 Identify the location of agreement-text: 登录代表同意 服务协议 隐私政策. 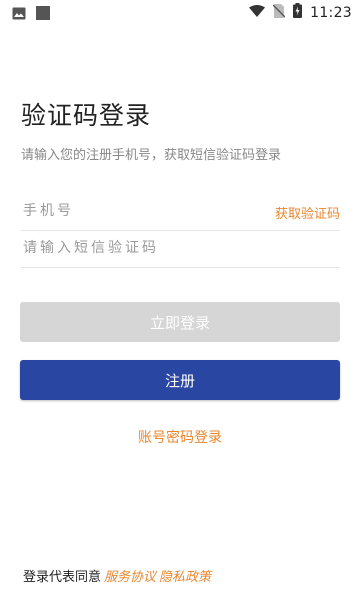
(117, 575).